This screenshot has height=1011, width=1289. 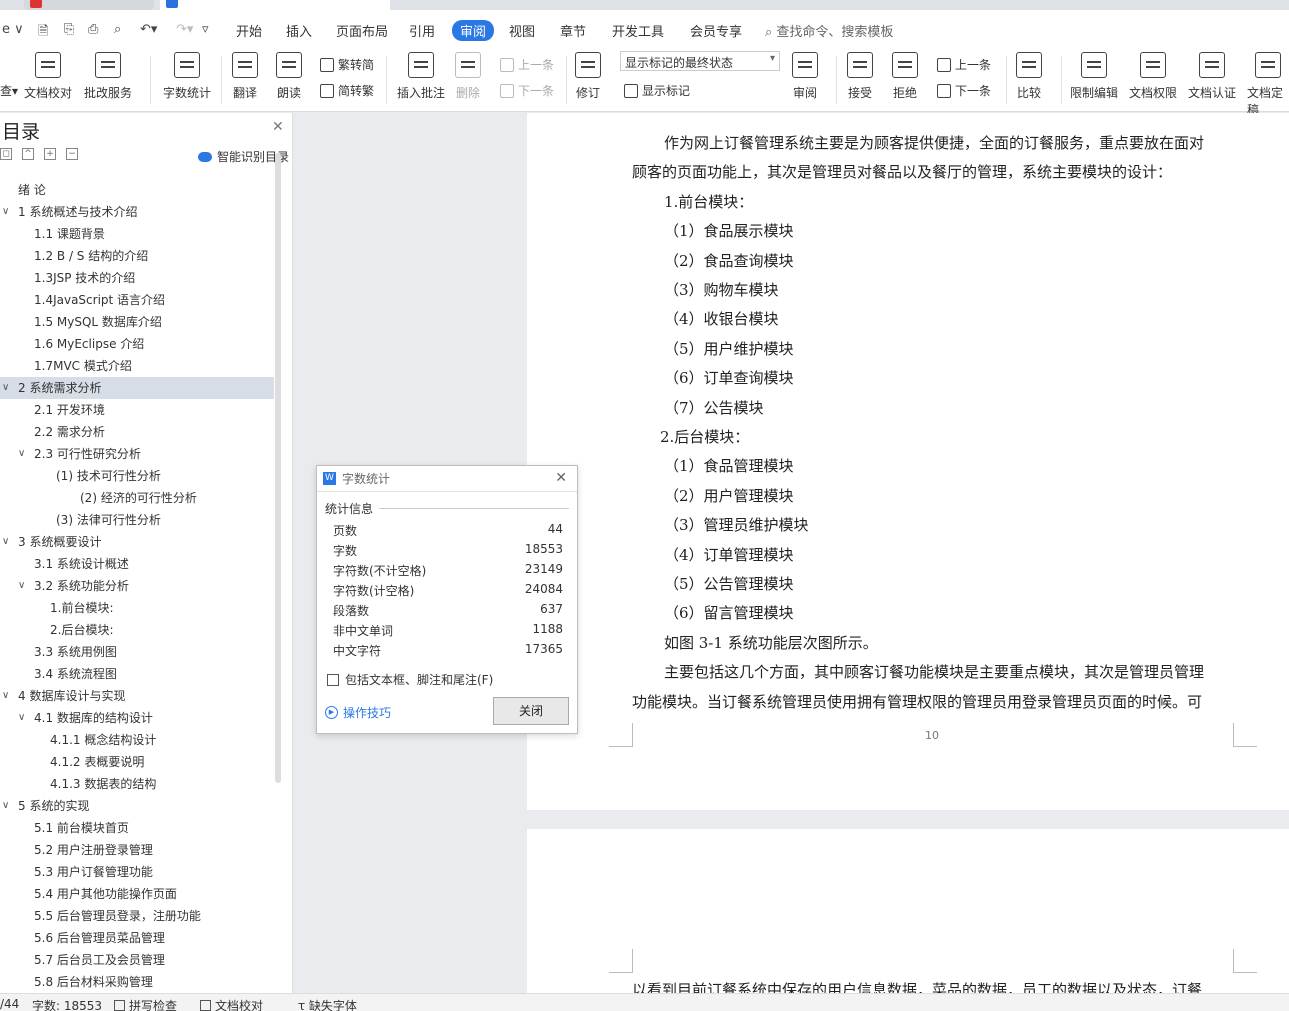 I want to click on markup-mode-select: 显示标记的最终状态, so click(x=700, y=61).